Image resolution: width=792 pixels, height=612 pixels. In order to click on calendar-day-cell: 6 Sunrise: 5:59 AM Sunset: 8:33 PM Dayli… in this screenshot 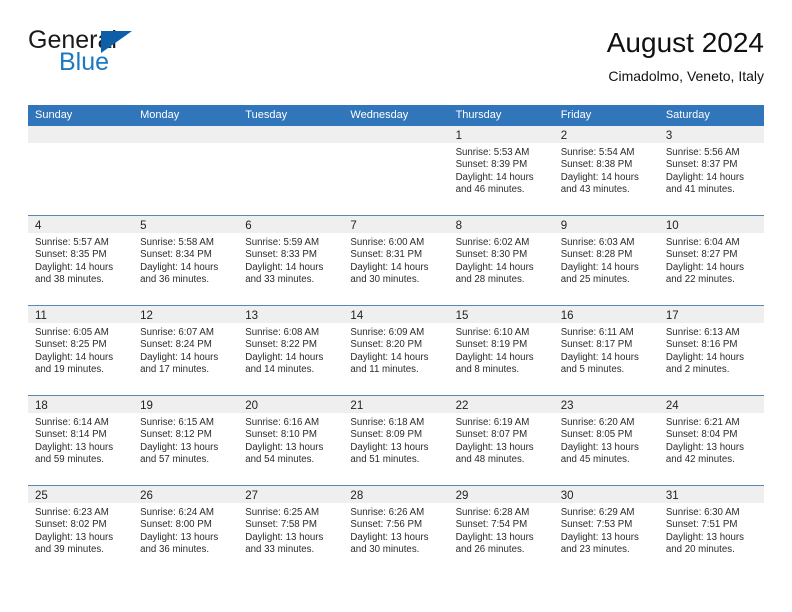, I will do `click(291, 260)`.